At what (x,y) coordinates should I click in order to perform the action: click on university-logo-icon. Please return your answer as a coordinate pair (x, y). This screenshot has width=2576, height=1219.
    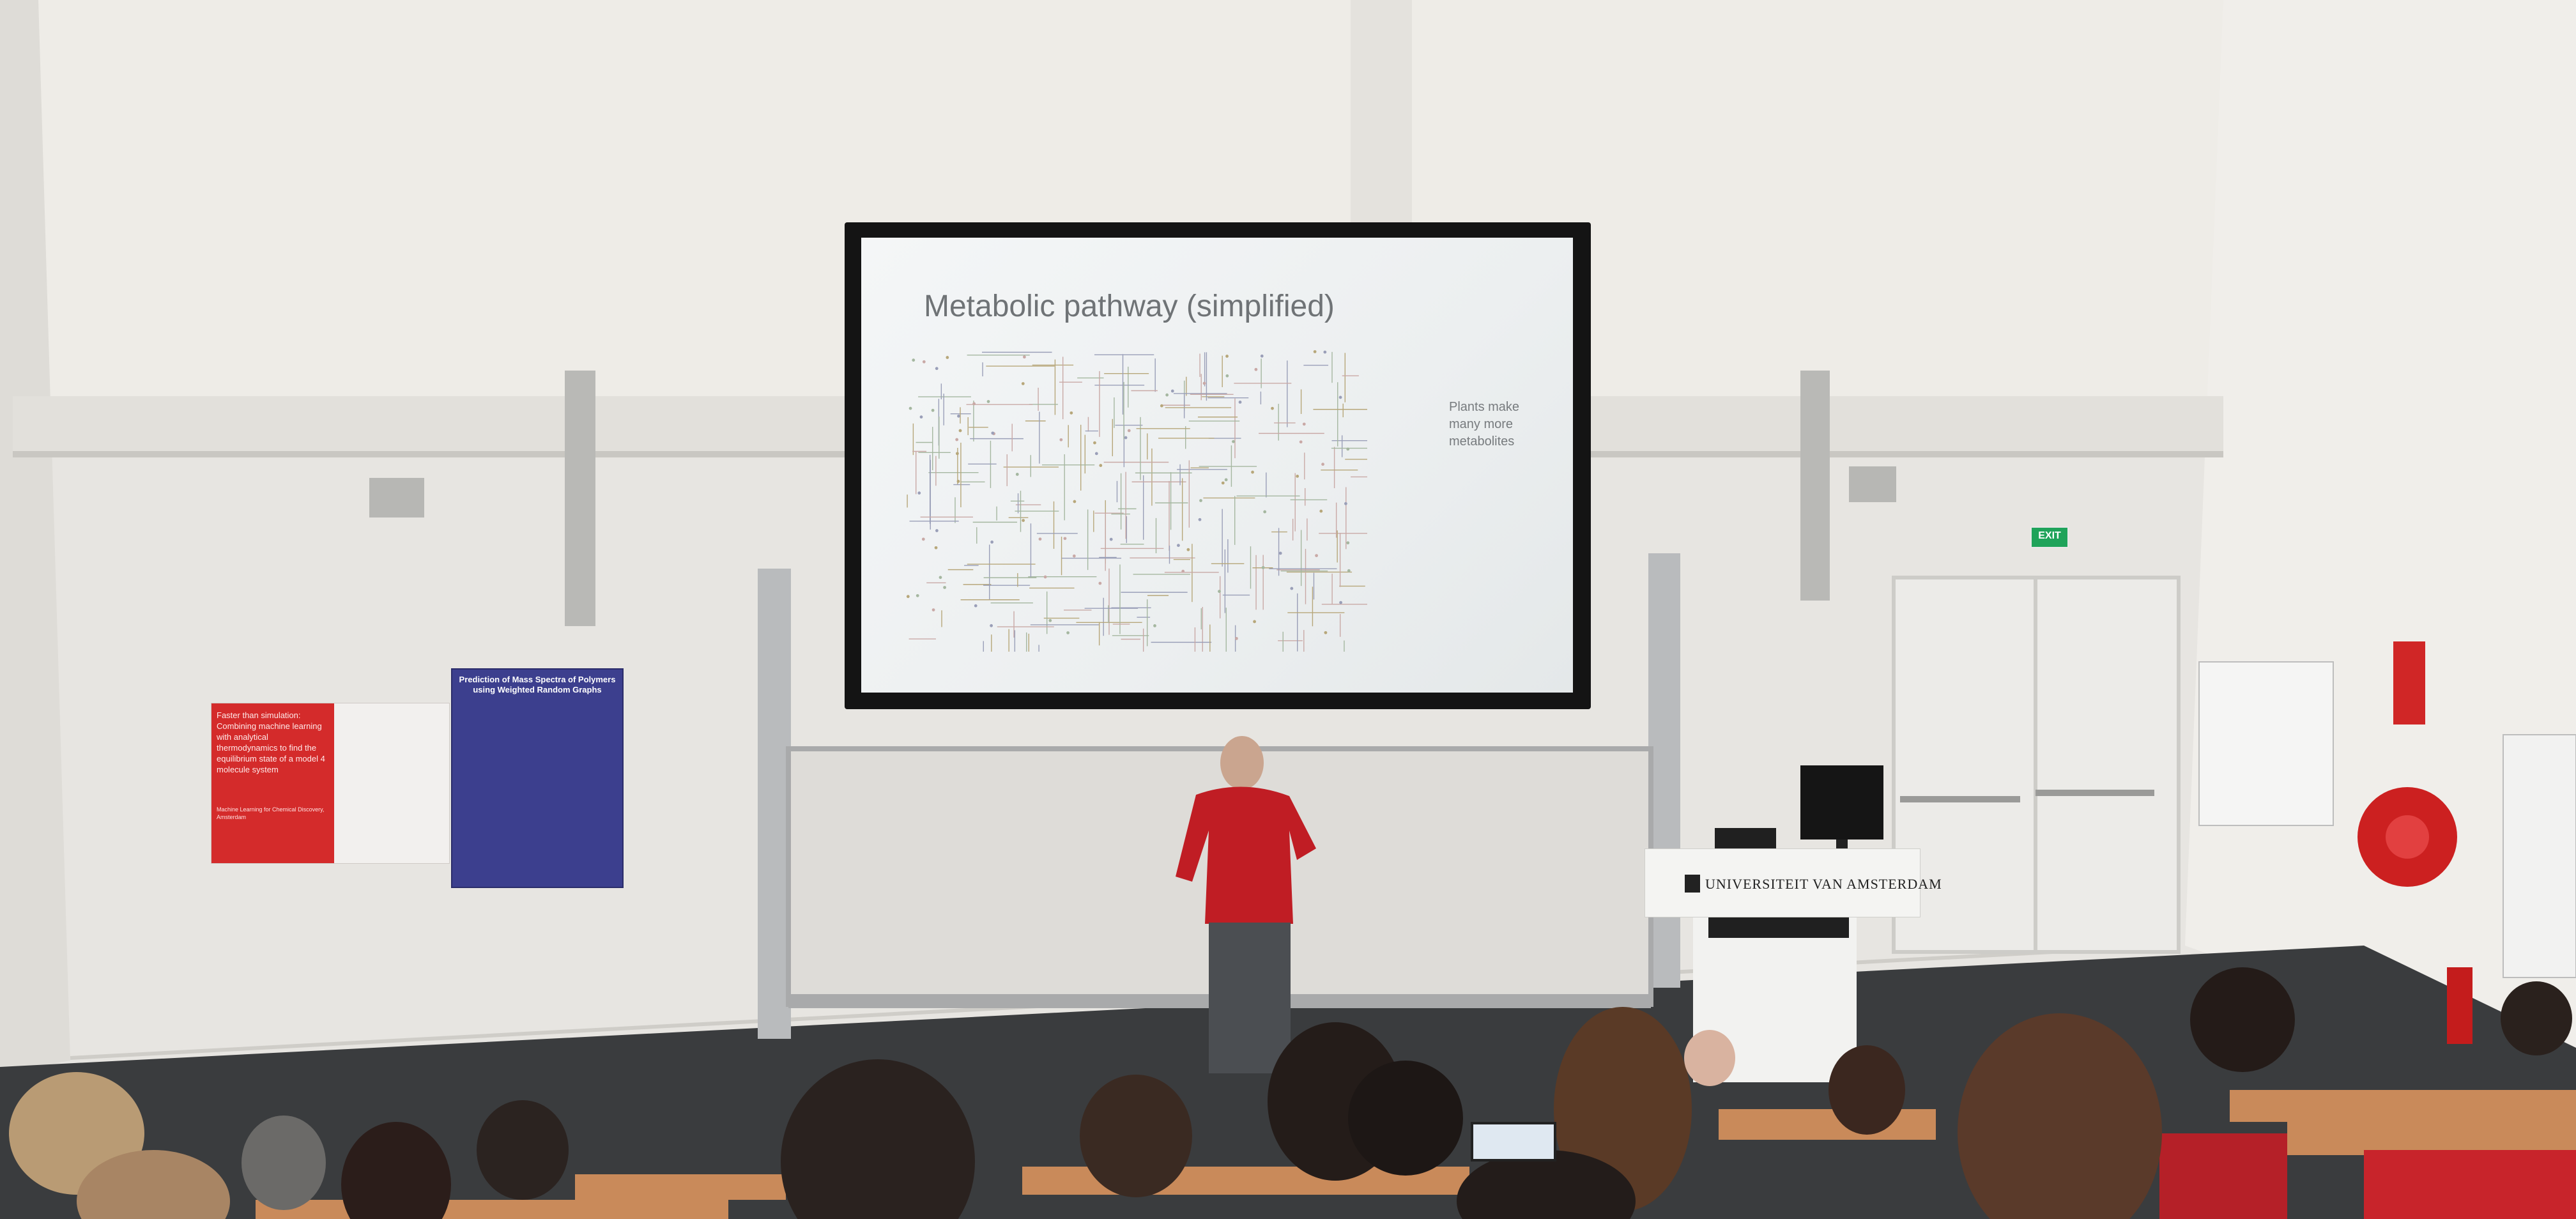
    Looking at the image, I should click on (1692, 884).